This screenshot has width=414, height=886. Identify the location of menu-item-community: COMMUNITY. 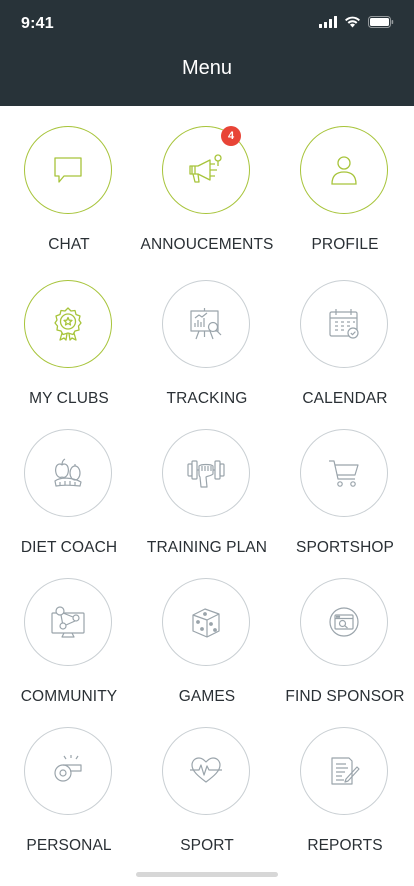
(69, 632).